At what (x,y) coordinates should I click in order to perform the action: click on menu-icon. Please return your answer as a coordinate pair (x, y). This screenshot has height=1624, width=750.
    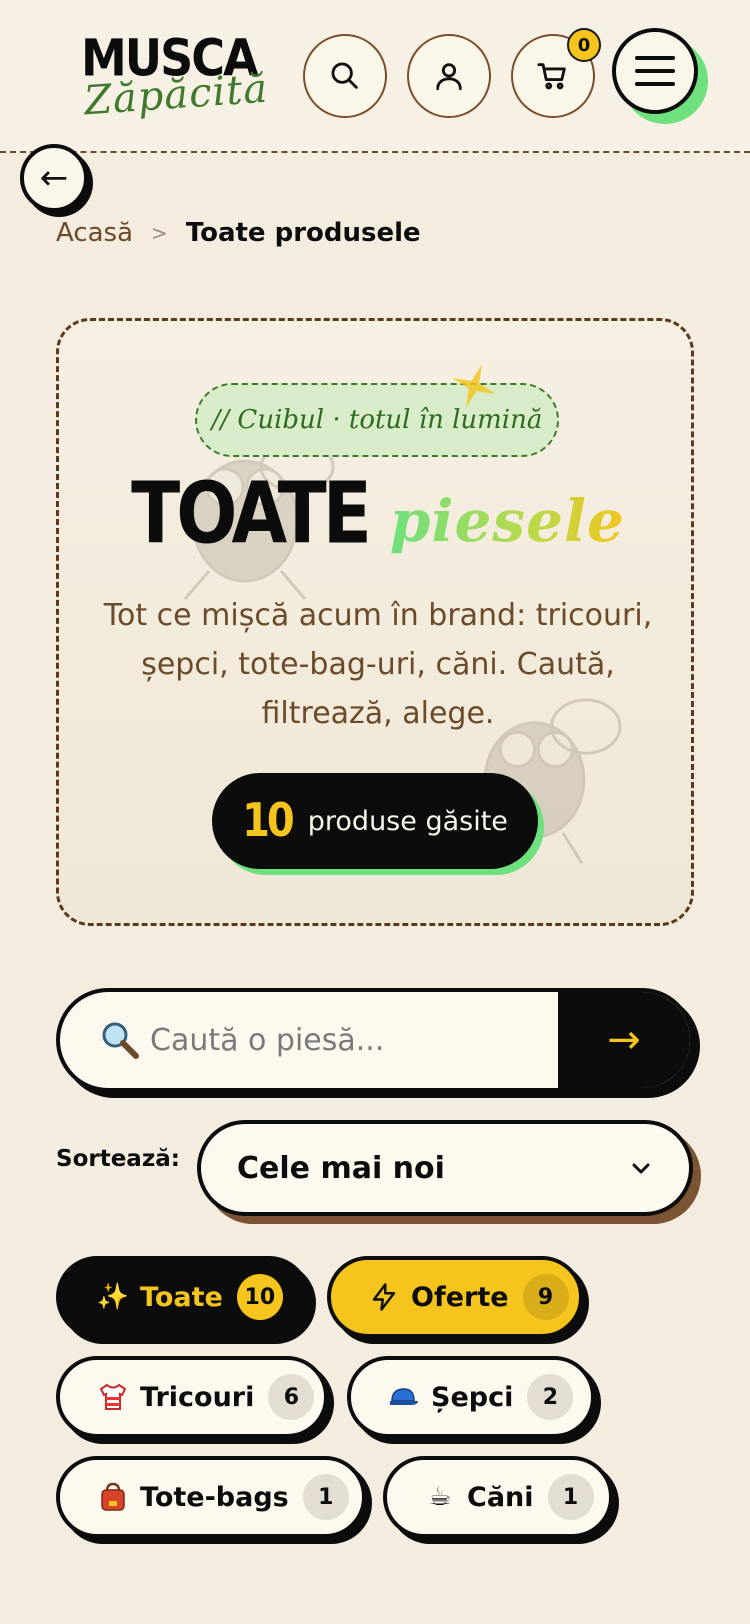
    Looking at the image, I should click on (655, 71).